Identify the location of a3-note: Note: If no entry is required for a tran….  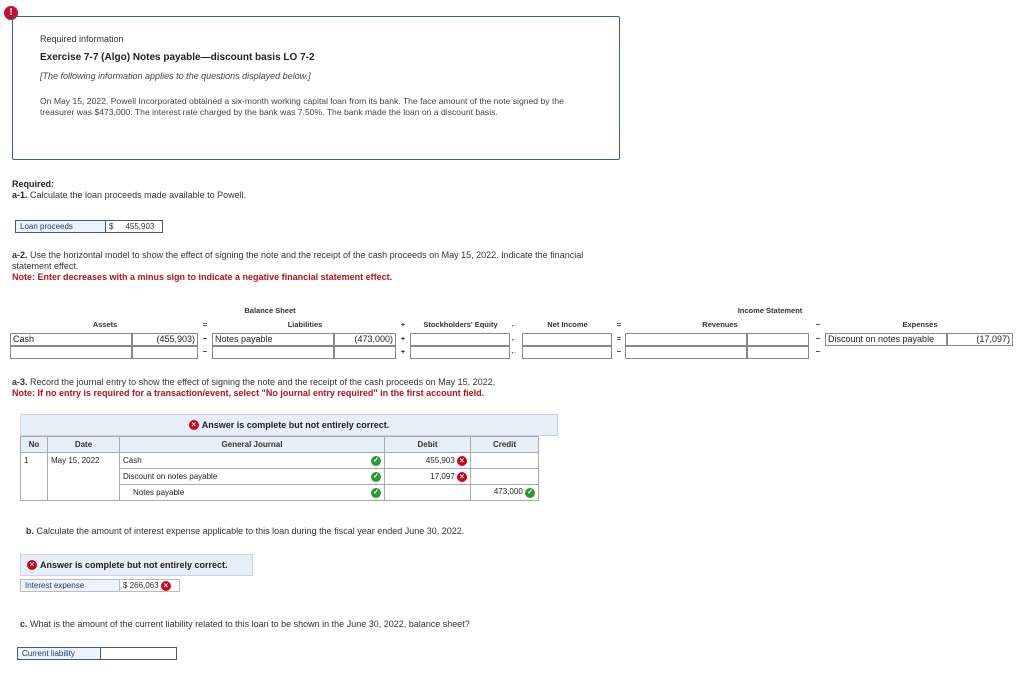
(248, 393).